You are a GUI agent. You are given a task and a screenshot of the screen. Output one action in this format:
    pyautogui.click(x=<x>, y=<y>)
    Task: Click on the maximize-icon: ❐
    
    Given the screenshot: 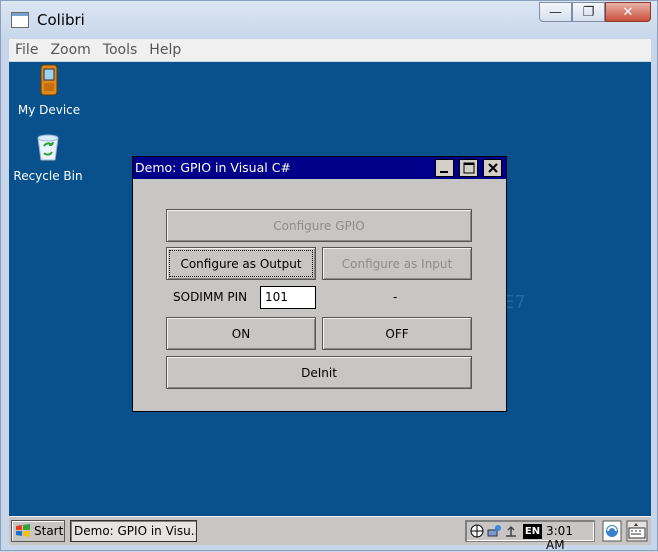 What is the action you would take?
    pyautogui.click(x=588, y=12)
    